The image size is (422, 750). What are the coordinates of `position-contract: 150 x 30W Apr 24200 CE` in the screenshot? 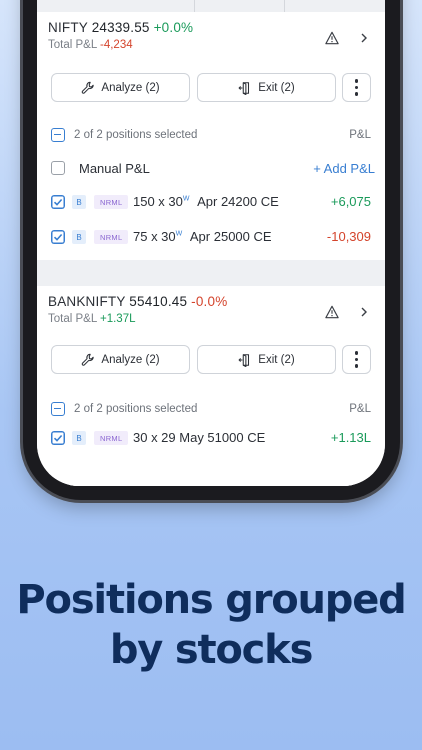 It's located at (206, 201).